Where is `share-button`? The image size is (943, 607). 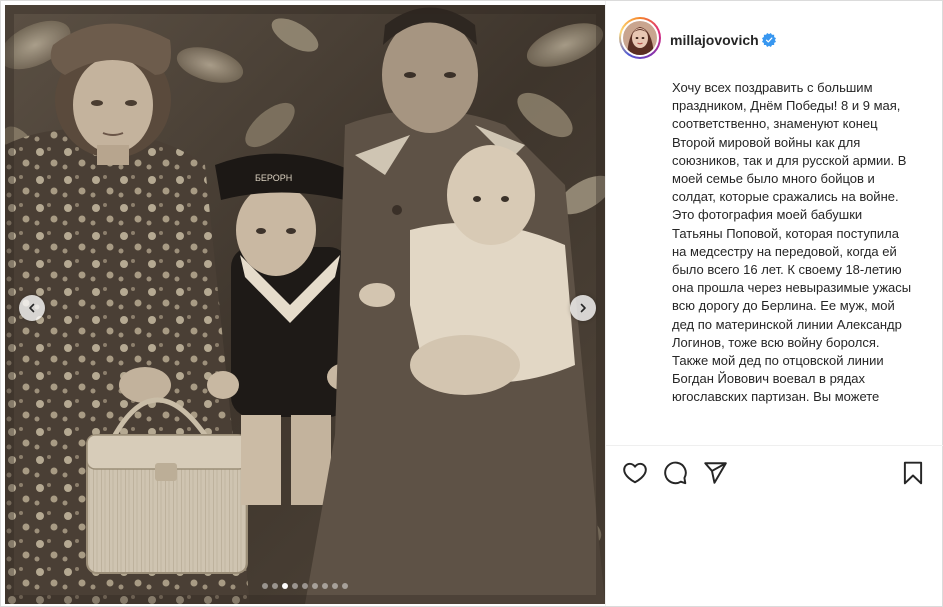
share-button is located at coordinates (715, 473).